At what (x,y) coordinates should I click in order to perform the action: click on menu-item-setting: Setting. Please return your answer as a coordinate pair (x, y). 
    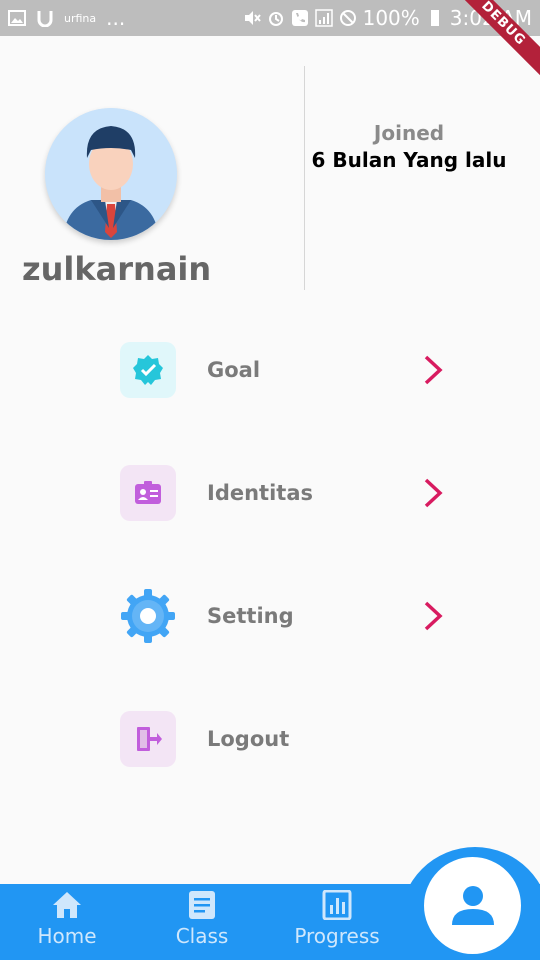
    Looking at the image, I should click on (285, 616).